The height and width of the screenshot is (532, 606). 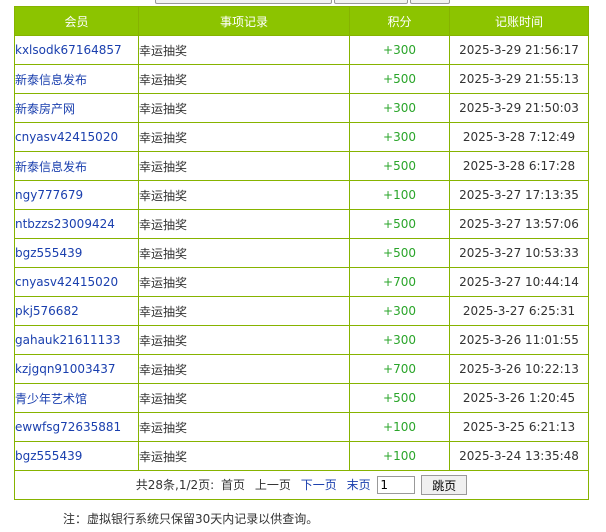 What do you see at coordinates (519, 50) in the screenshot?
I see `time-cell: 2025-3-29 21:56:17` at bounding box center [519, 50].